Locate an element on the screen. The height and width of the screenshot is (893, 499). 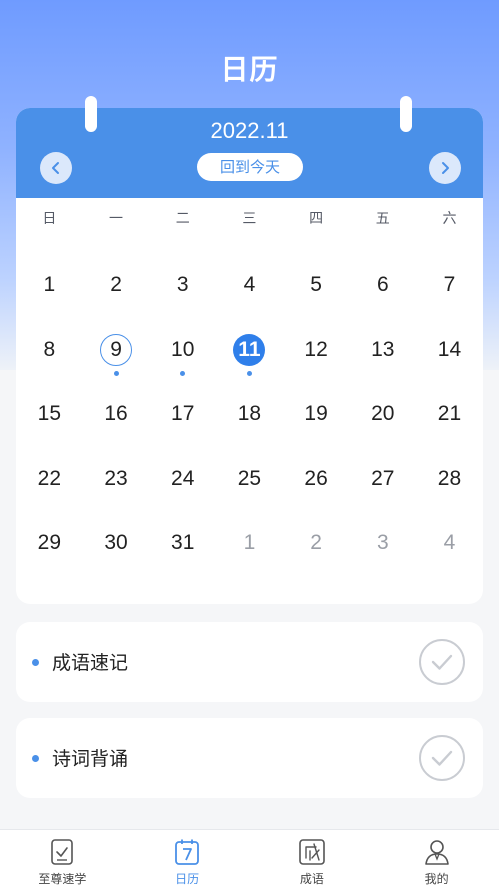
calendar-day: 28 is located at coordinates (449, 478).